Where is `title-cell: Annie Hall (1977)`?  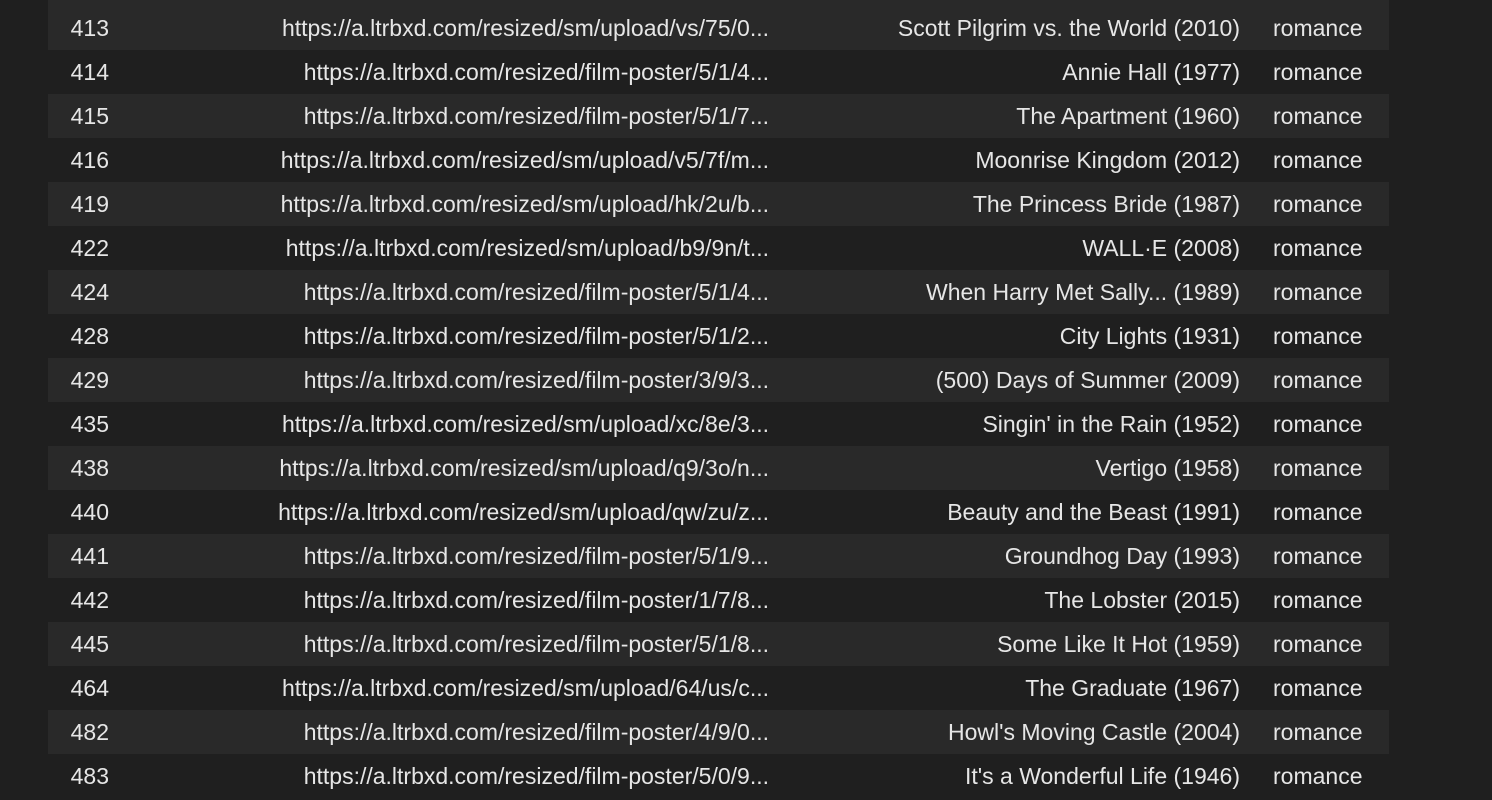 title-cell: Annie Hall (1977) is located at coordinates (1151, 71).